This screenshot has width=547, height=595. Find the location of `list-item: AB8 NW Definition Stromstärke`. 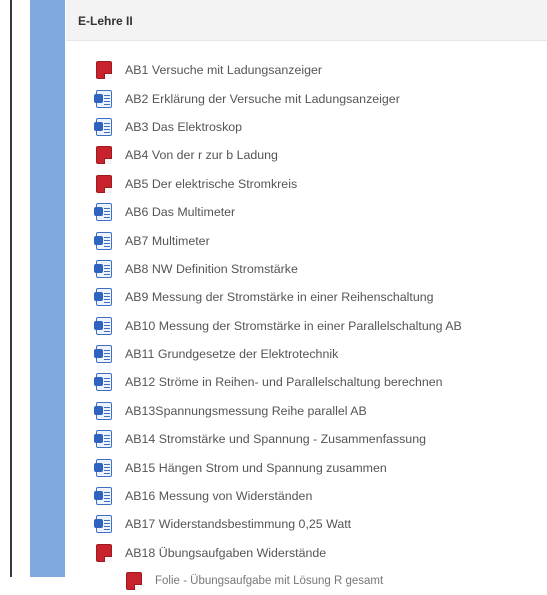

list-item: AB8 NW Definition Stromstärke is located at coordinates (320, 269).